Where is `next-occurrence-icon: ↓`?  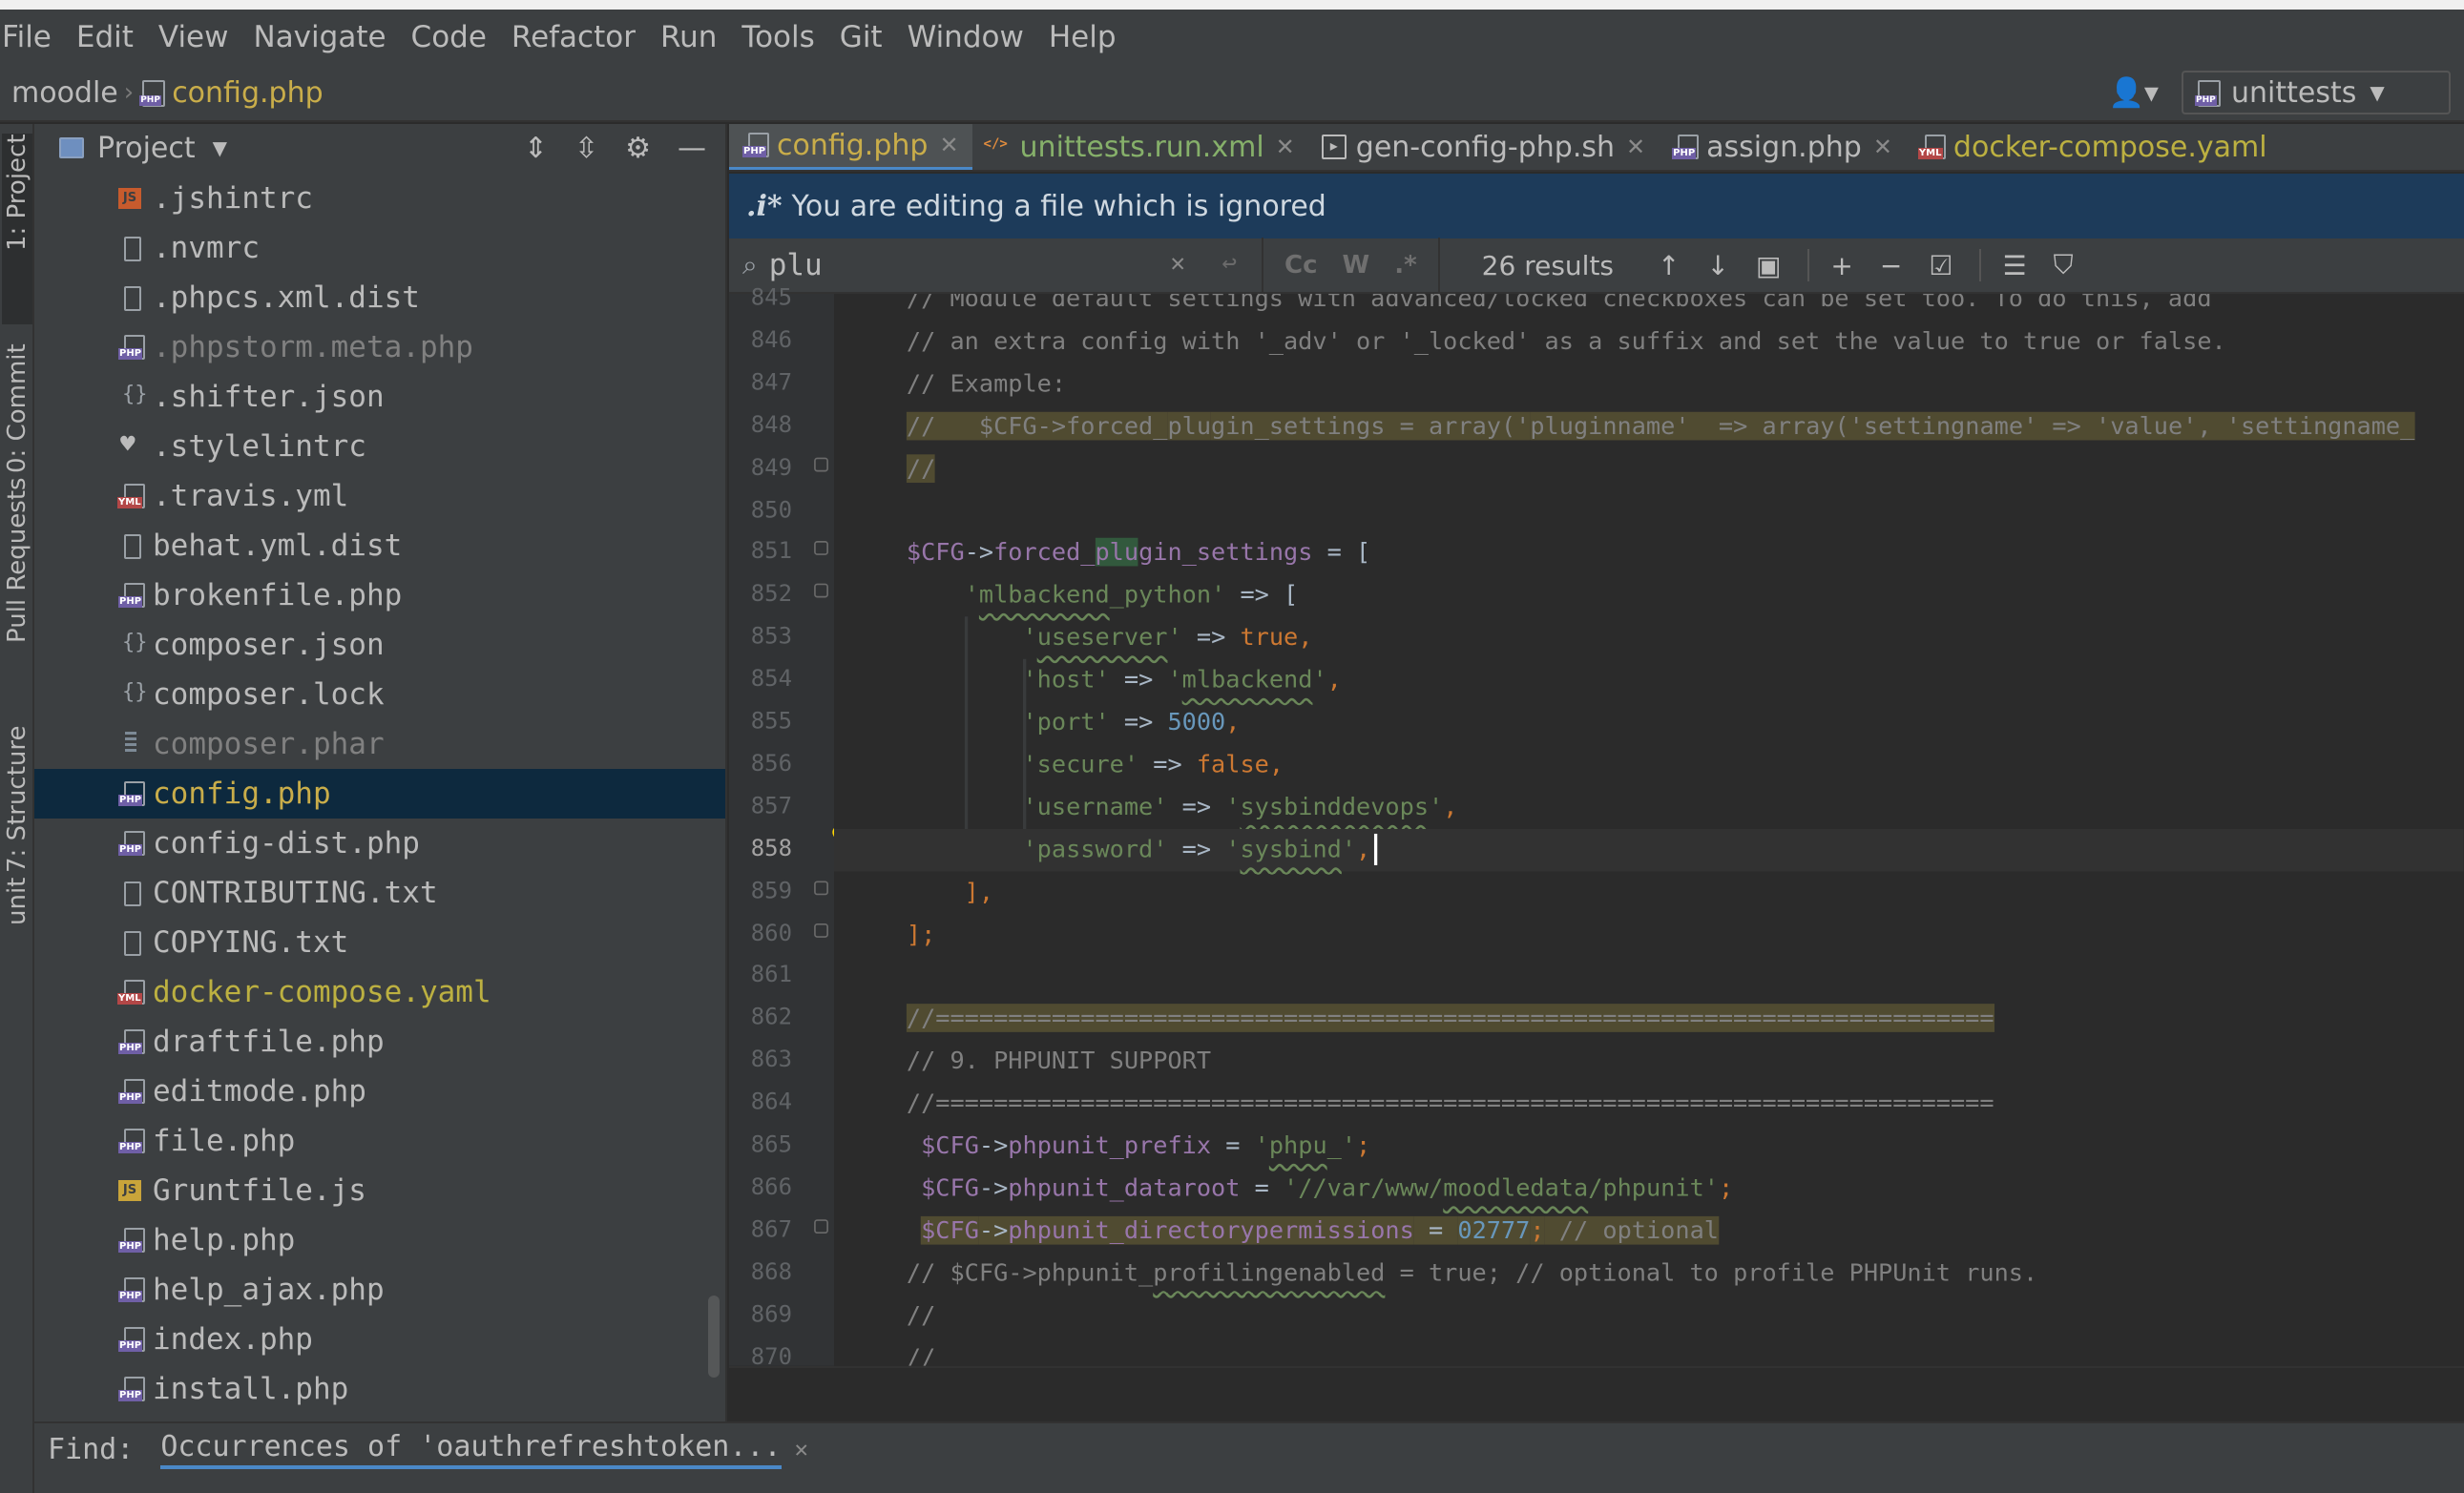
next-occurrence-icon: ↓ is located at coordinates (1717, 265).